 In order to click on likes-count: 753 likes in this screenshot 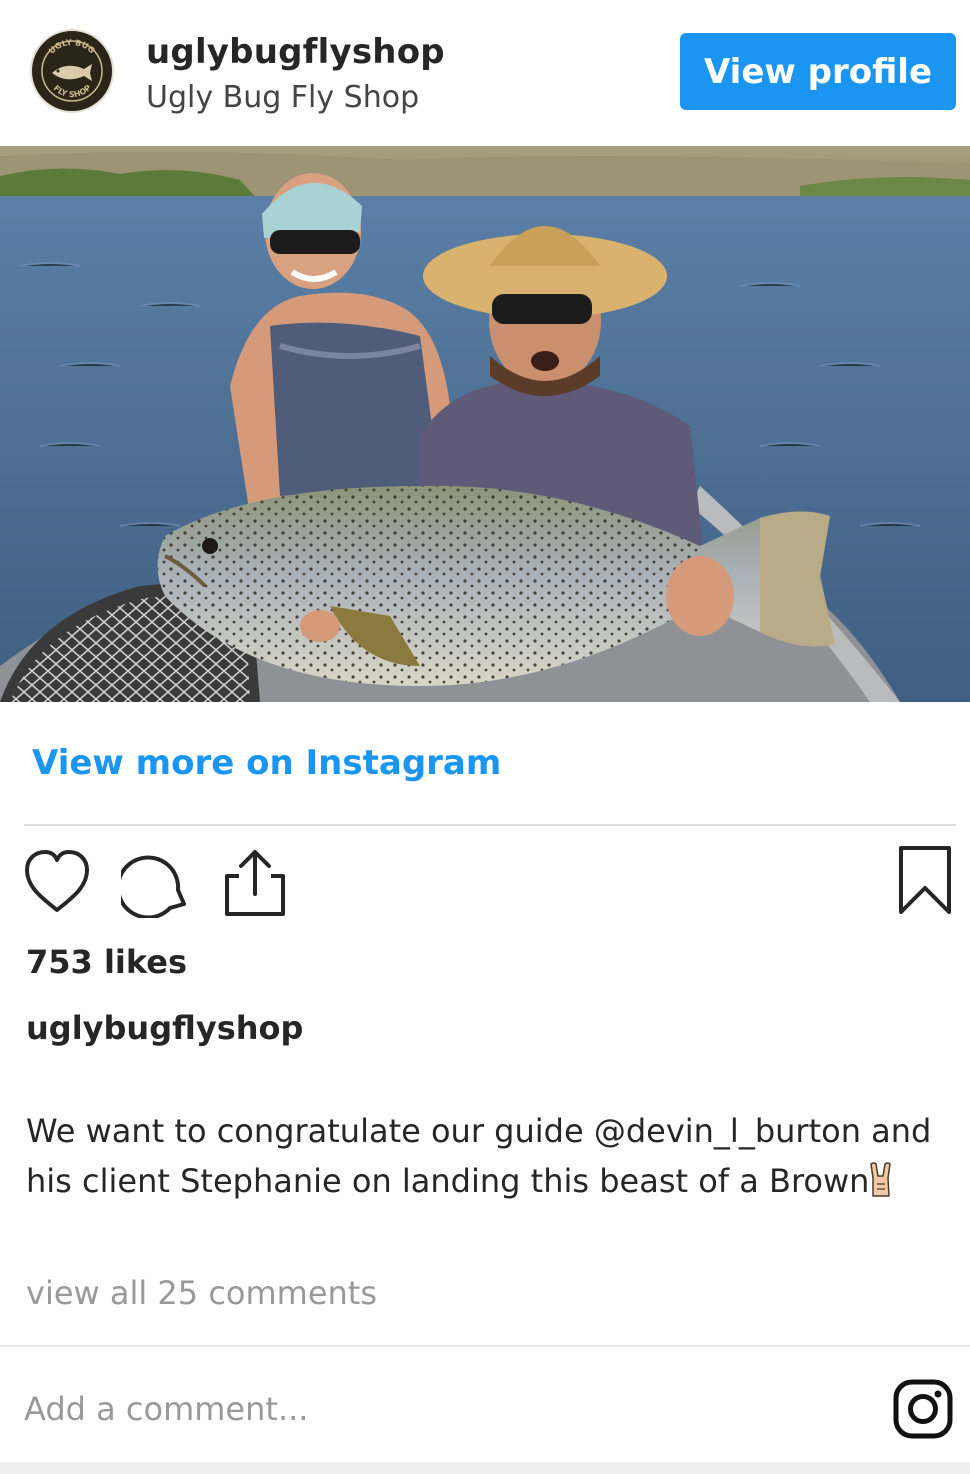, I will do `click(106, 962)`.